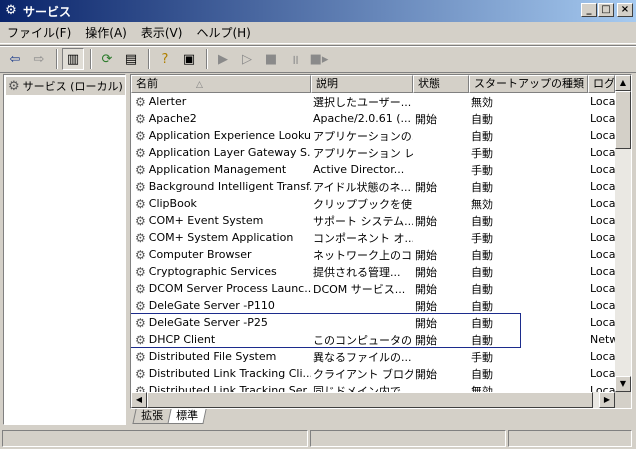 The height and width of the screenshot is (449, 636). Describe the element at coordinates (373, 220) in the screenshot. I see `table-row: ⚙ COM+ Event System サポート システム... 開始 自動 Loca` at that location.